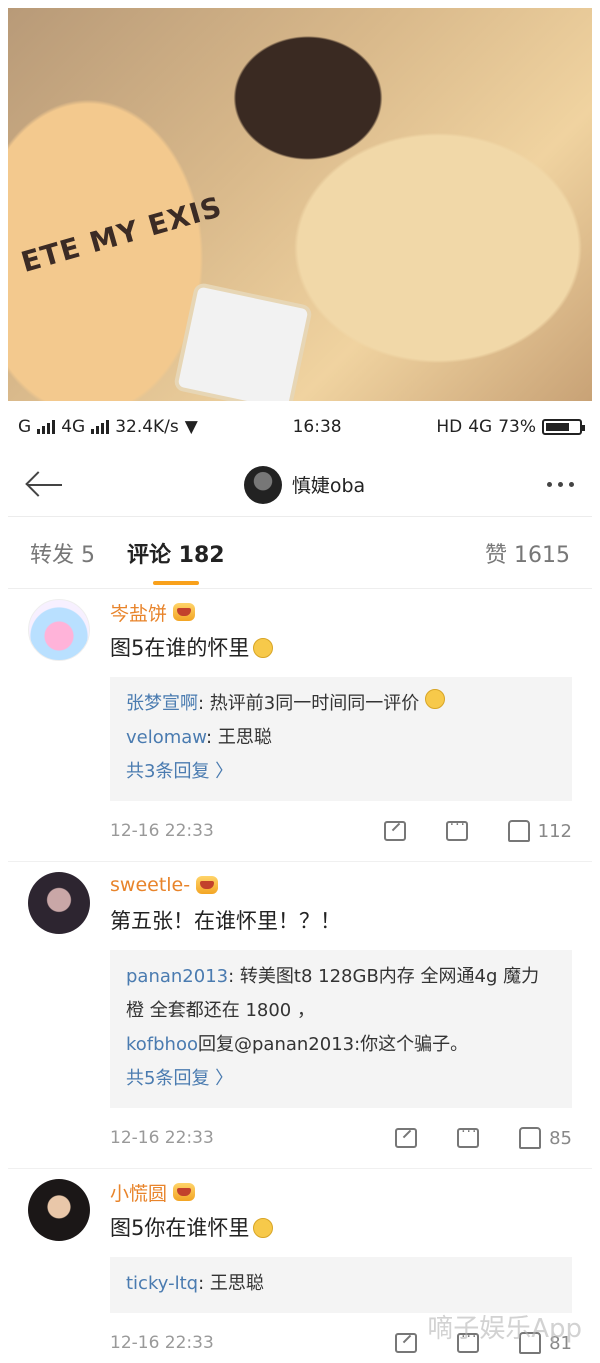 The width and height of the screenshot is (600, 1363). What do you see at coordinates (121, 234) in the screenshot?
I see `shirt-print: ETE MY EXIS` at bounding box center [121, 234].